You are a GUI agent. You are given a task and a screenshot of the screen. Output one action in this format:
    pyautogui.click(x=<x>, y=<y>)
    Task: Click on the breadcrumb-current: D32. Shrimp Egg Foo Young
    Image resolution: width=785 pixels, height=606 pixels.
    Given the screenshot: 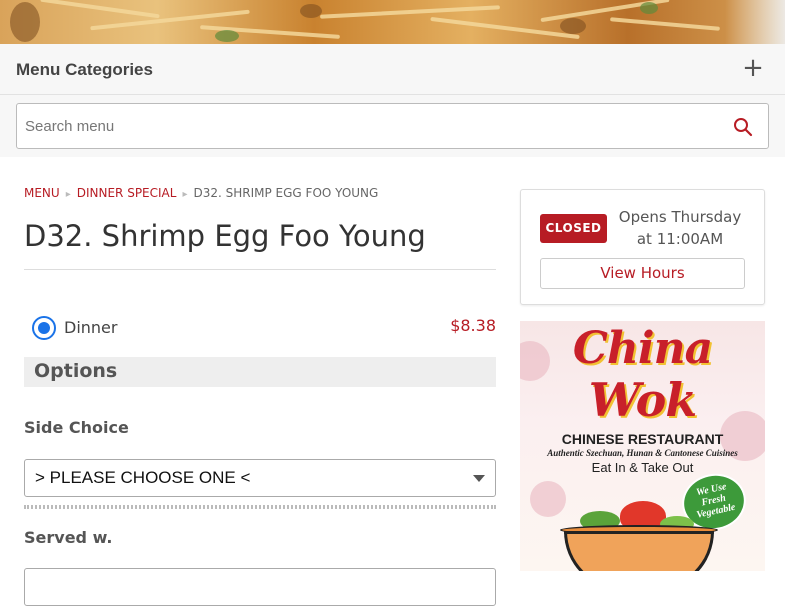 What is the action you would take?
    pyautogui.click(x=286, y=193)
    